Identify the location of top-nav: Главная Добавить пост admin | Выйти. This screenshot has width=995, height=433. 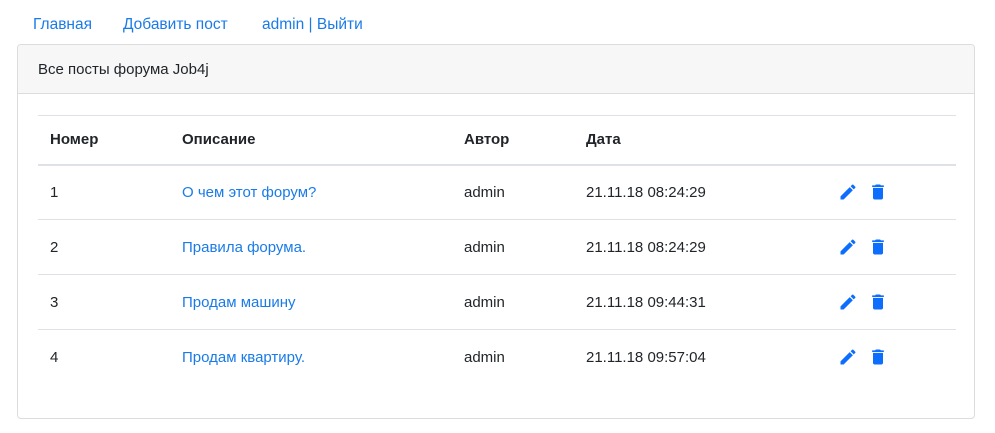
(497, 22).